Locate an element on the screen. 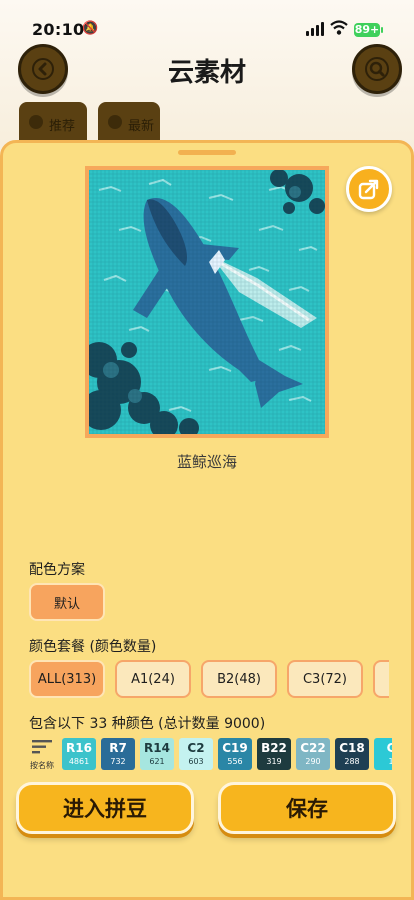 The image size is (414, 900). color-swatch: C18 288 is located at coordinates (352, 754).